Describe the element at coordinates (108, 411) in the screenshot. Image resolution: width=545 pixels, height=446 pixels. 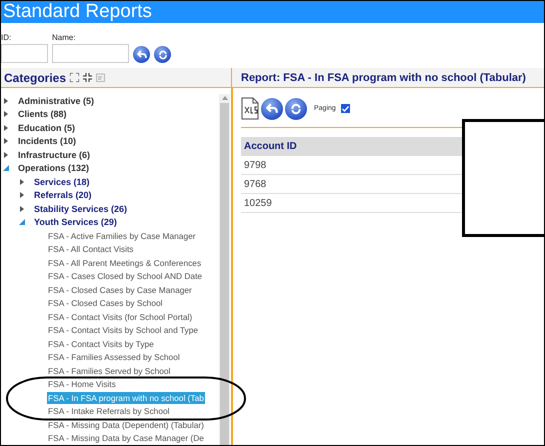
I see `tree-item: FSA - Intake Referrals by School` at that location.